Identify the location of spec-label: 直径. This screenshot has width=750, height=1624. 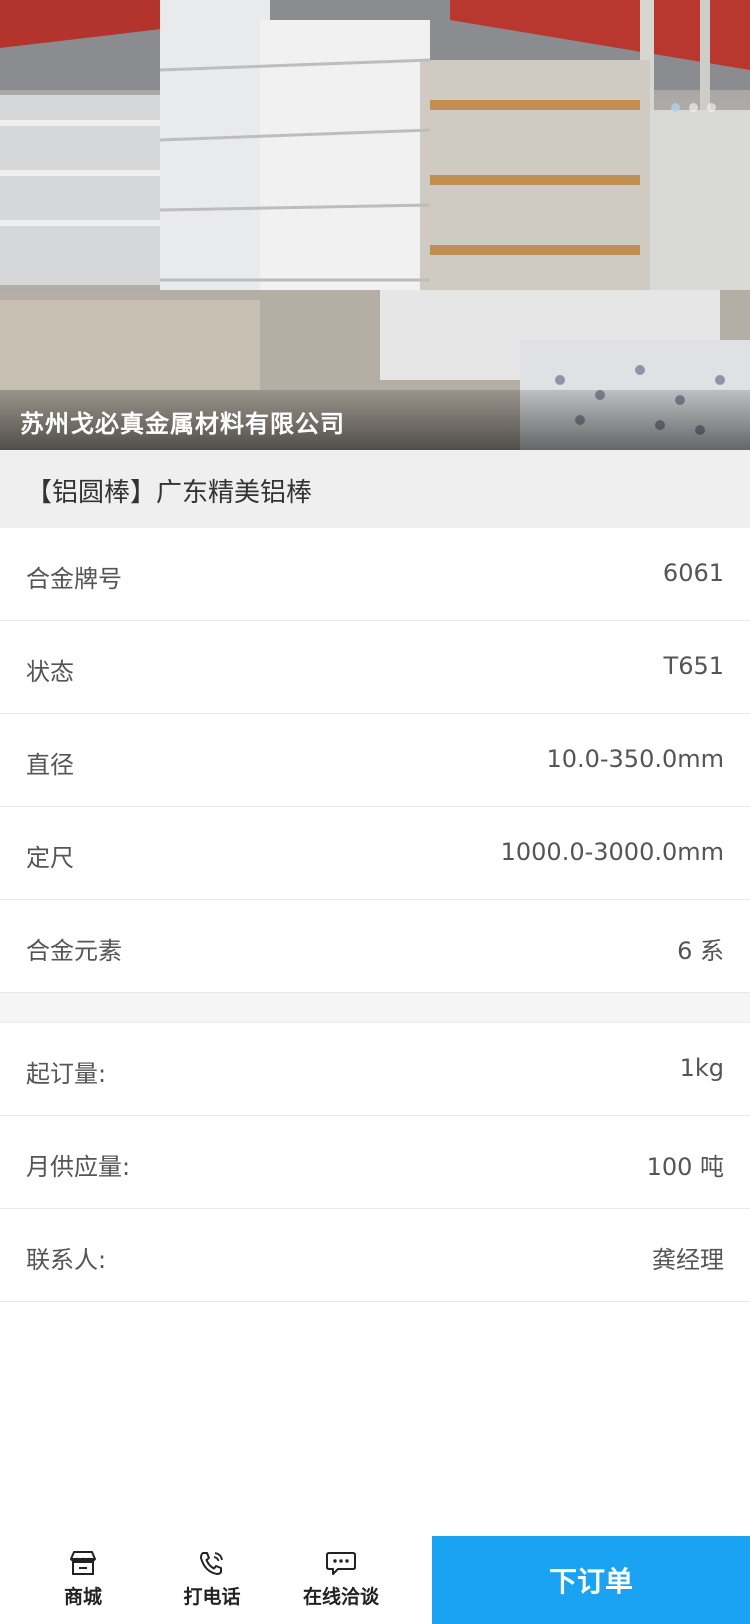
(50, 765).